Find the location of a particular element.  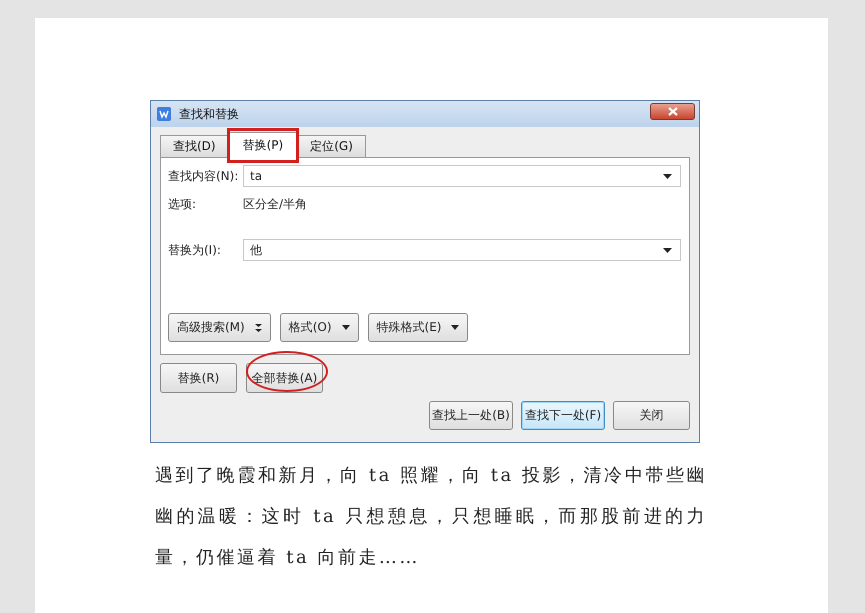

dialog-button: 查找上一处(B) is located at coordinates (471, 415).